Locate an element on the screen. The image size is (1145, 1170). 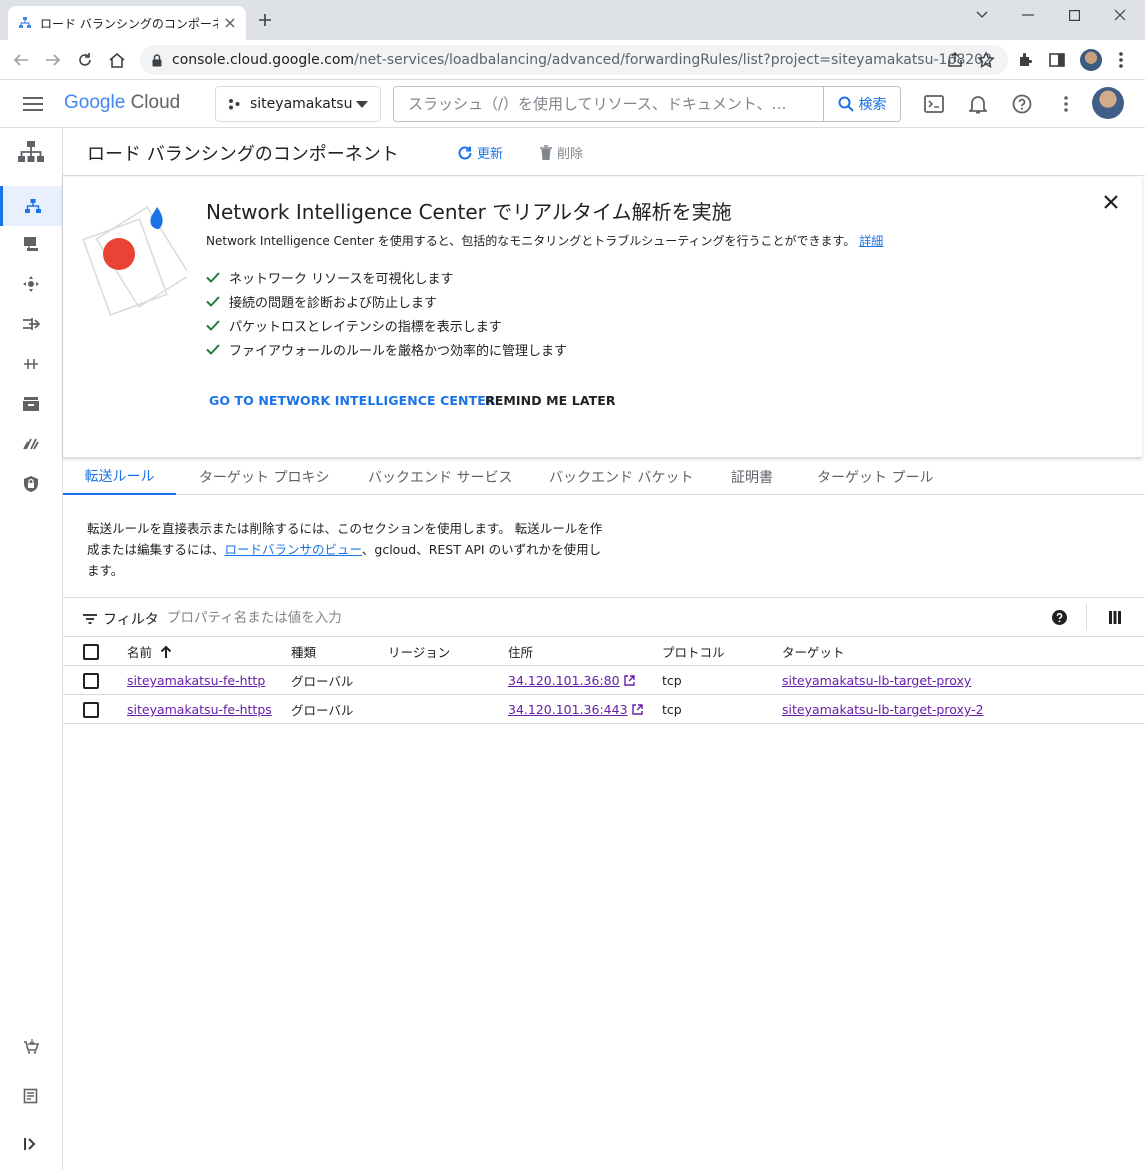
column-header-protocol: プロトコル is located at coordinates (693, 651).